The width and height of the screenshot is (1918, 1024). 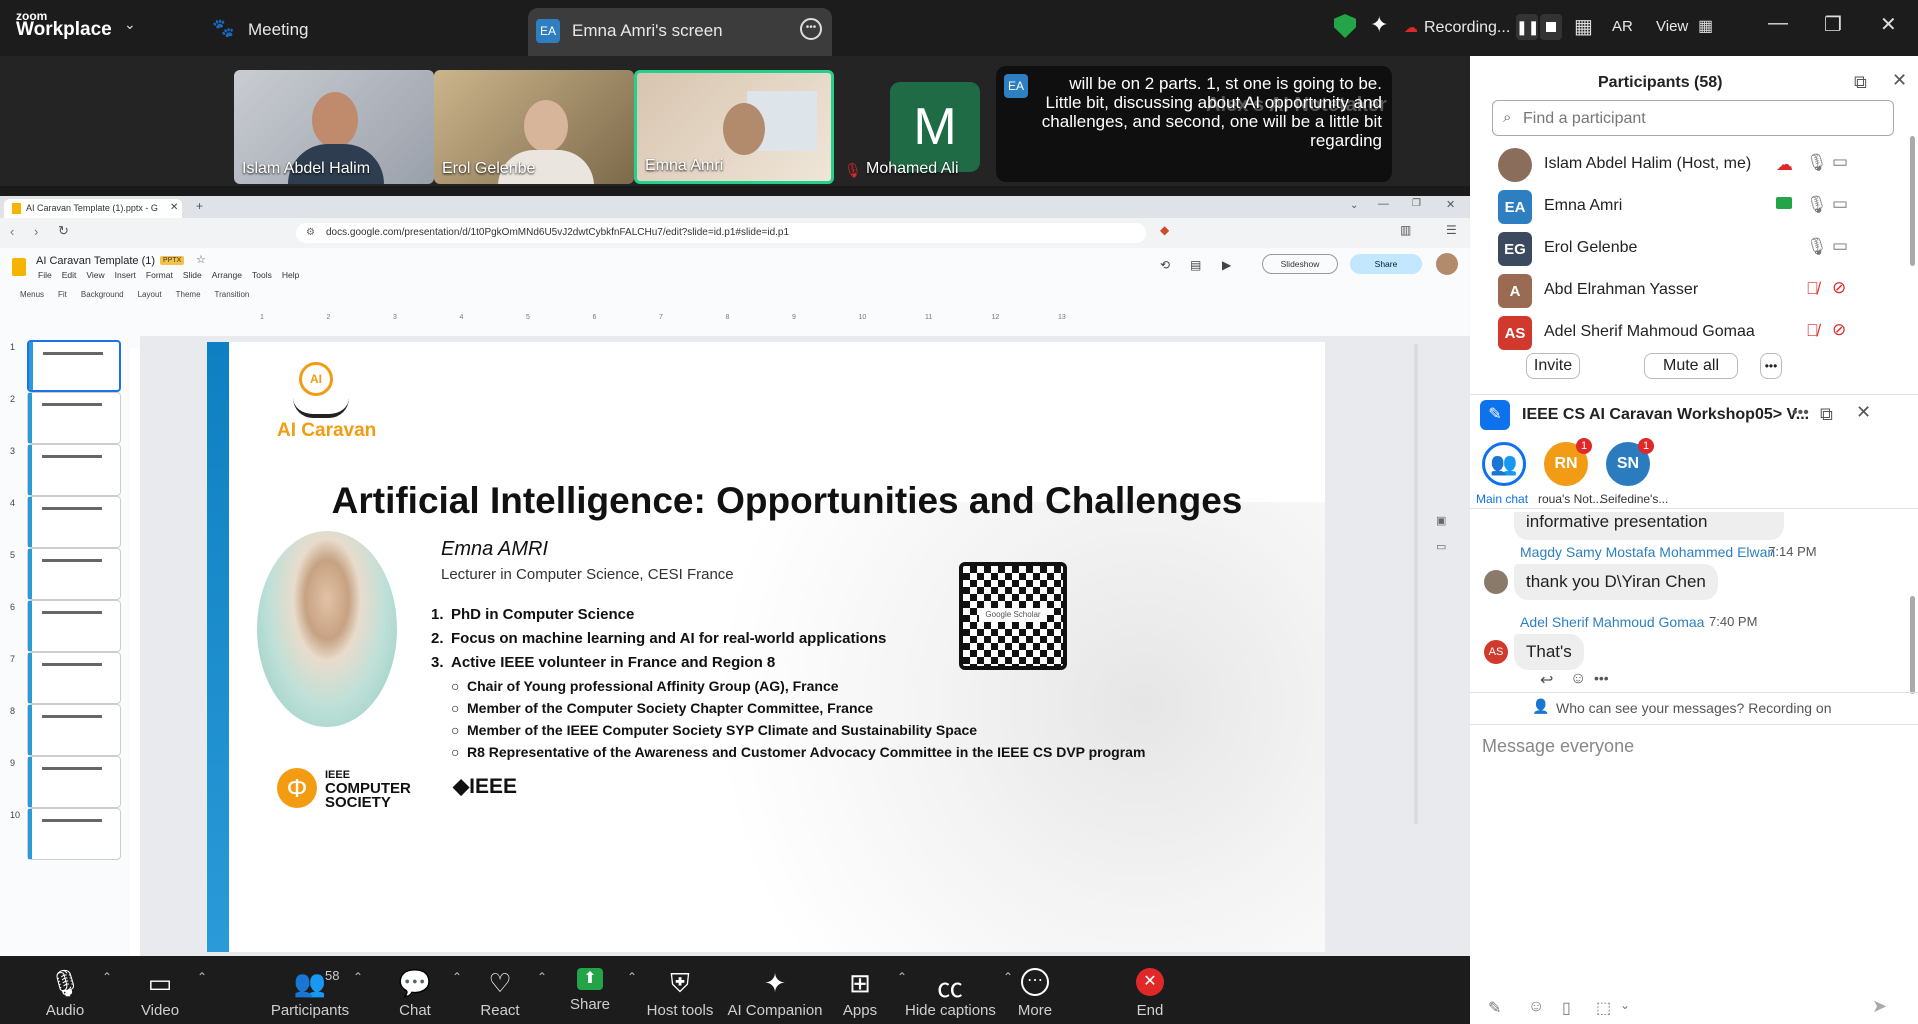 I want to click on browser-tab: AI Caravan Template (1).pptx - G ✕, so click(x=93, y=208).